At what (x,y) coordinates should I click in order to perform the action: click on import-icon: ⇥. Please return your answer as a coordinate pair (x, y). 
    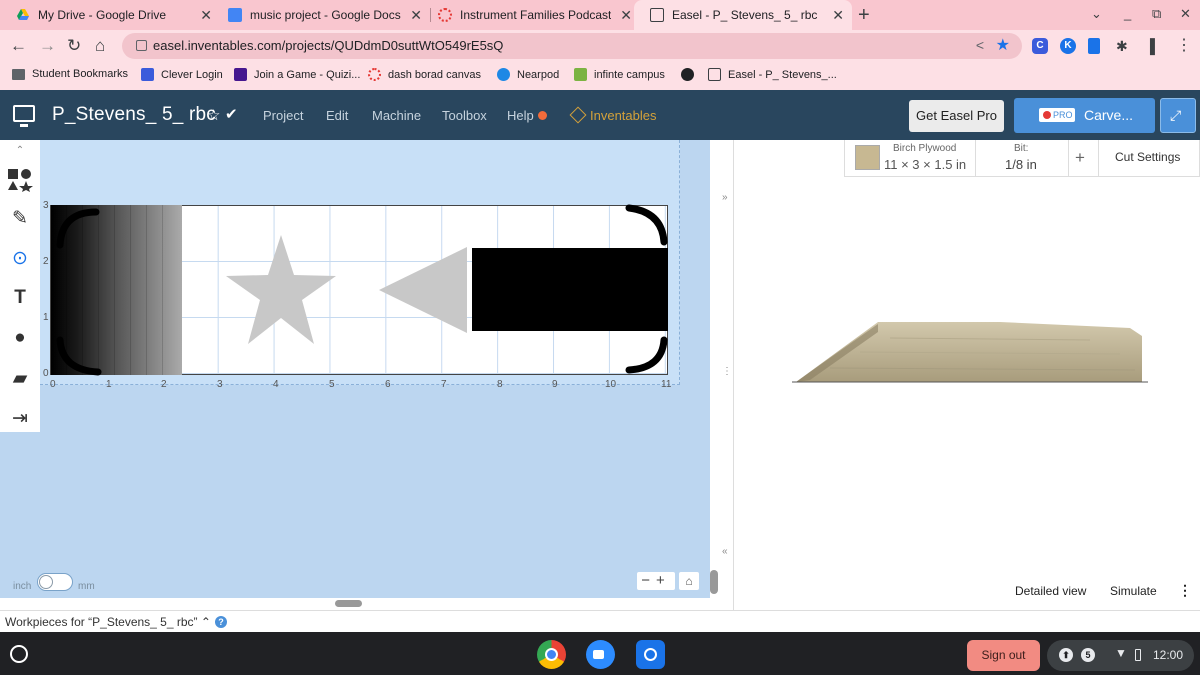
    Looking at the image, I should click on (20, 418).